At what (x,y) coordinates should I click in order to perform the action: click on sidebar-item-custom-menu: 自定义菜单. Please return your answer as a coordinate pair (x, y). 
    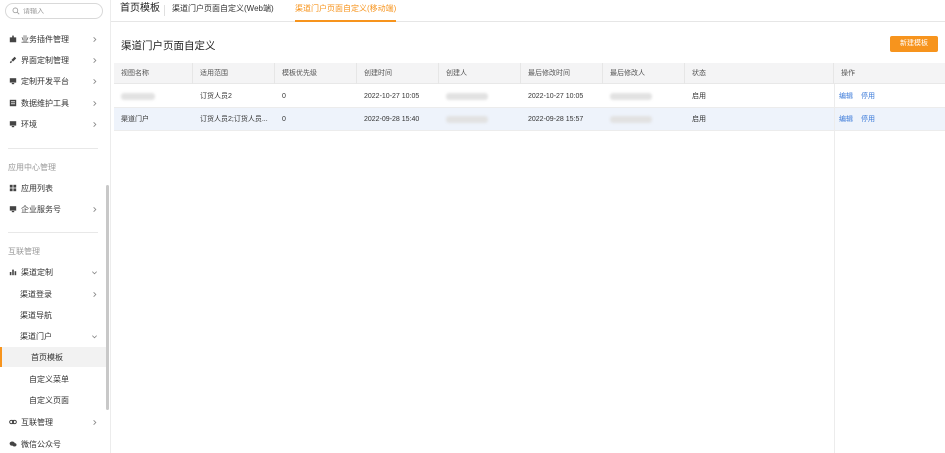
    Looking at the image, I should click on (53, 379).